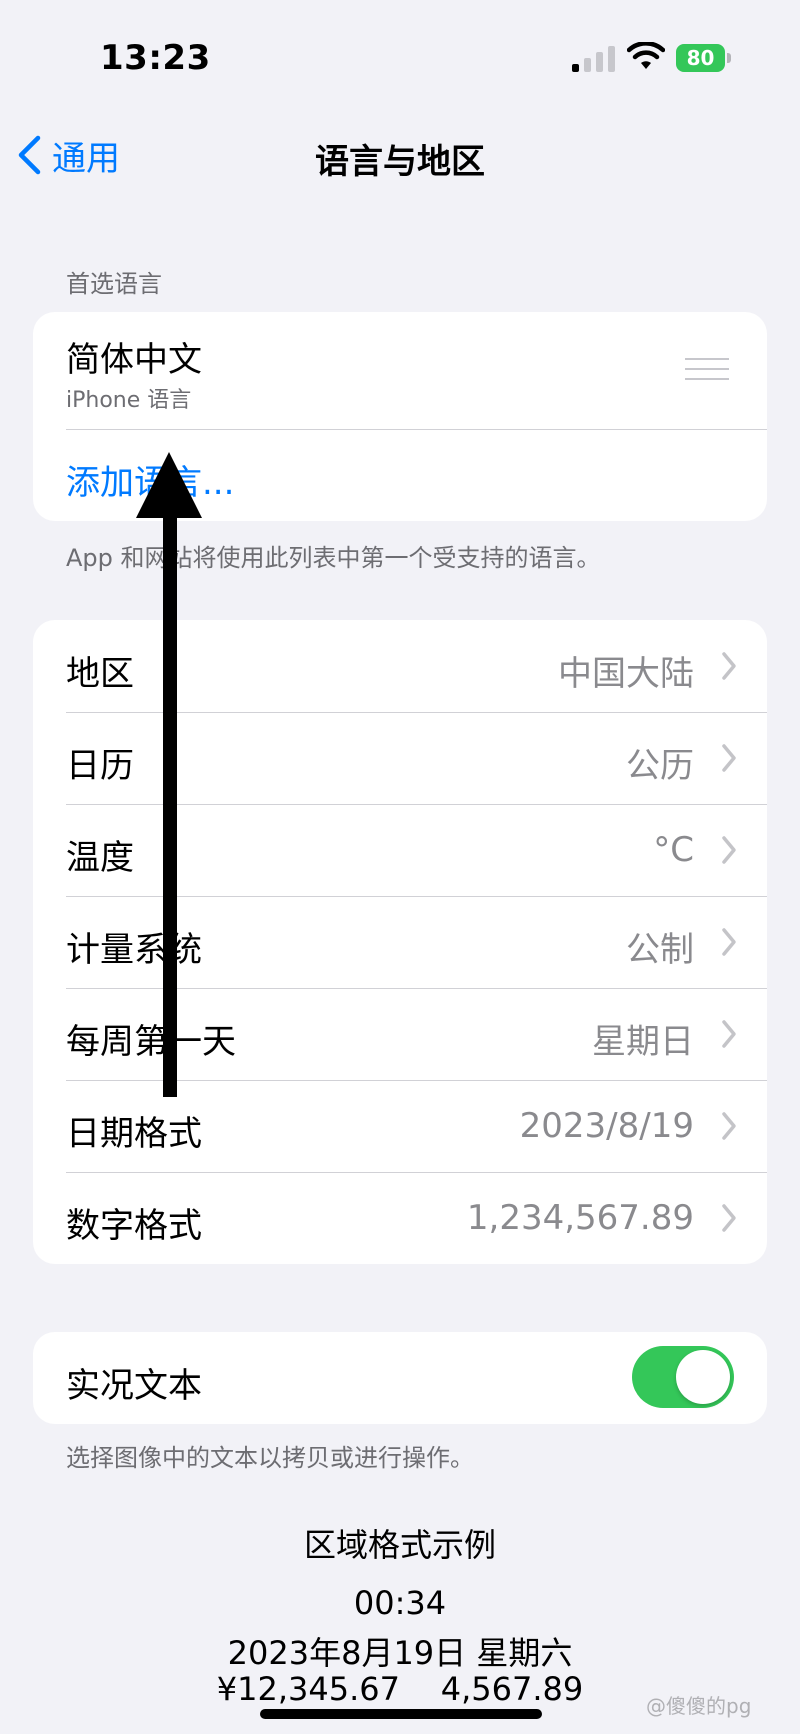 The width and height of the screenshot is (800, 1734). I want to click on row-value: °C, so click(673, 850).